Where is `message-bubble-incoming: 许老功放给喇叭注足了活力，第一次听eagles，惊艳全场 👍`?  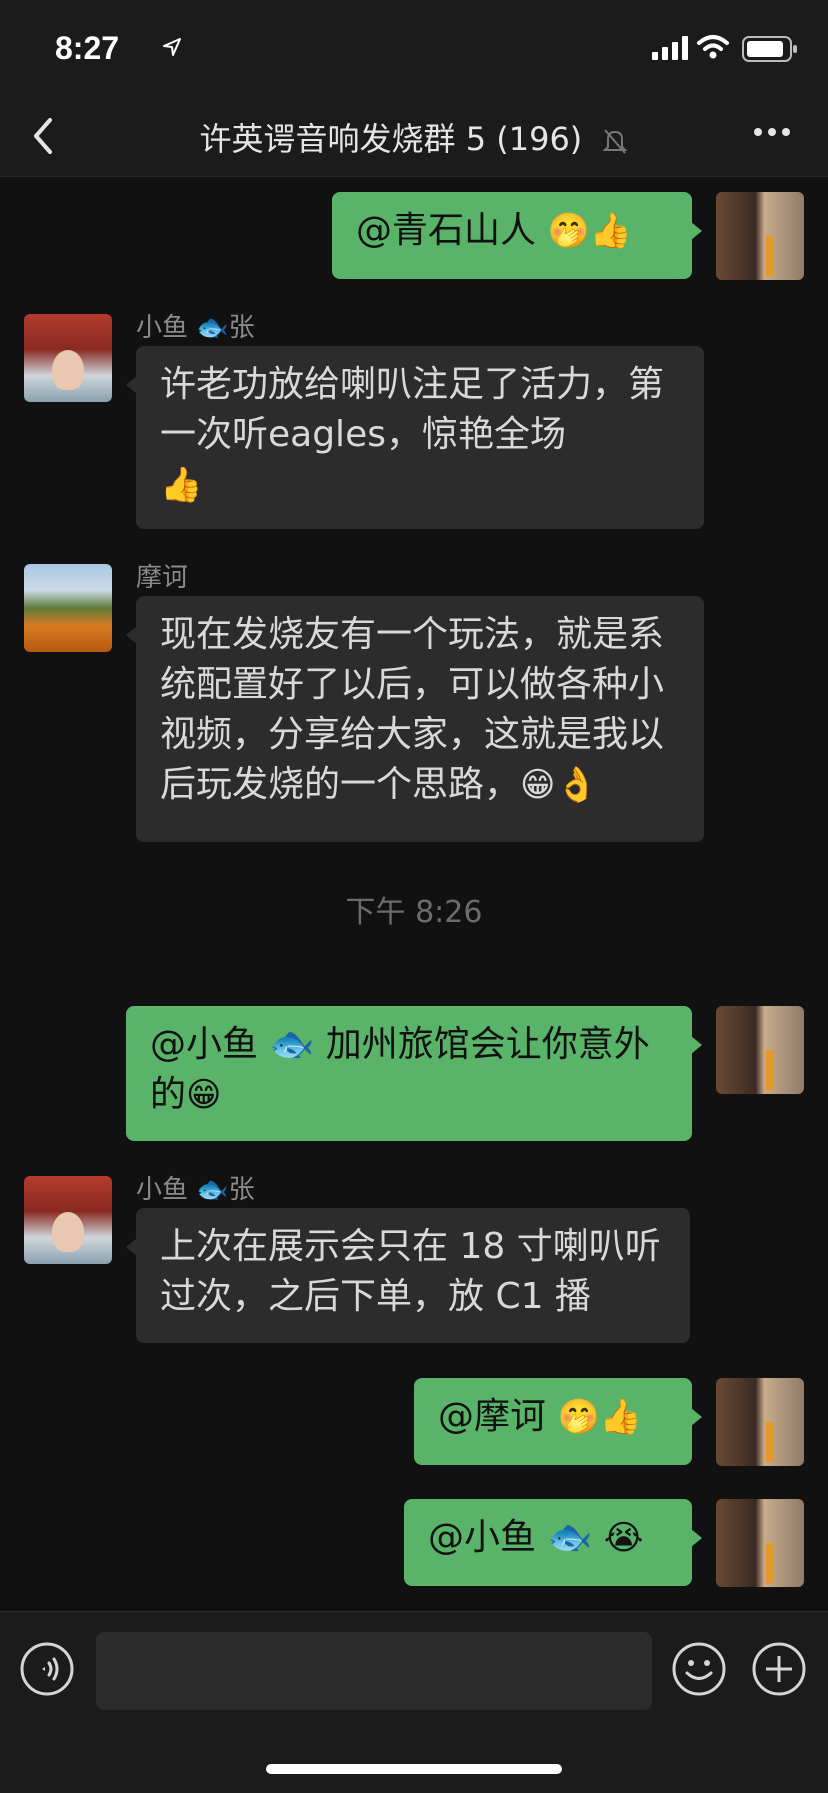
message-bubble-incoming: 许老功放给喇叭注足了活力，第一次听eagles，惊艳全场 👍 is located at coordinates (415, 437).